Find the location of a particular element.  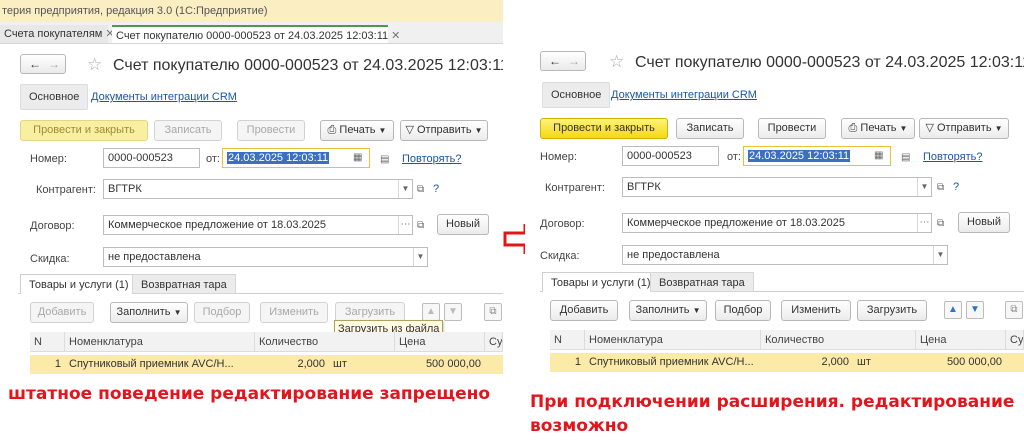

contractor-label: Контрагент: is located at coordinates (66, 190).